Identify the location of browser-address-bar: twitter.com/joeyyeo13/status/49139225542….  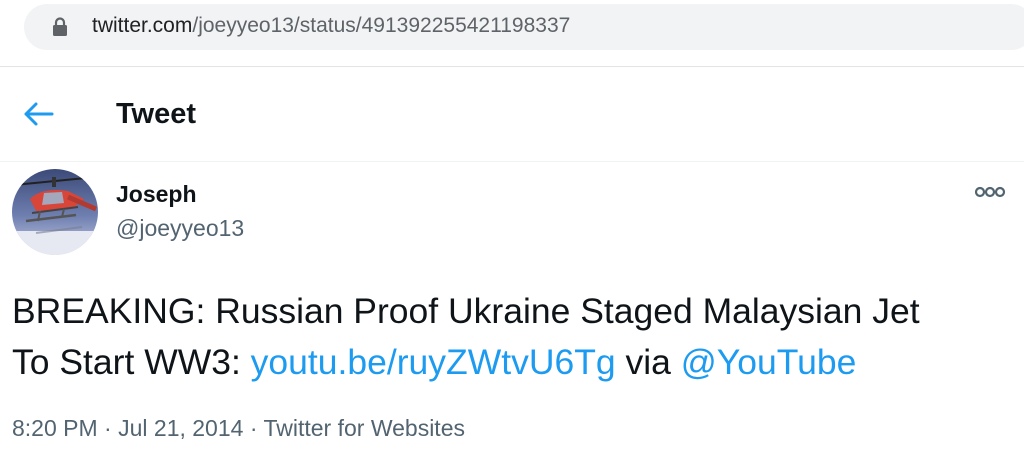
(512, 33).